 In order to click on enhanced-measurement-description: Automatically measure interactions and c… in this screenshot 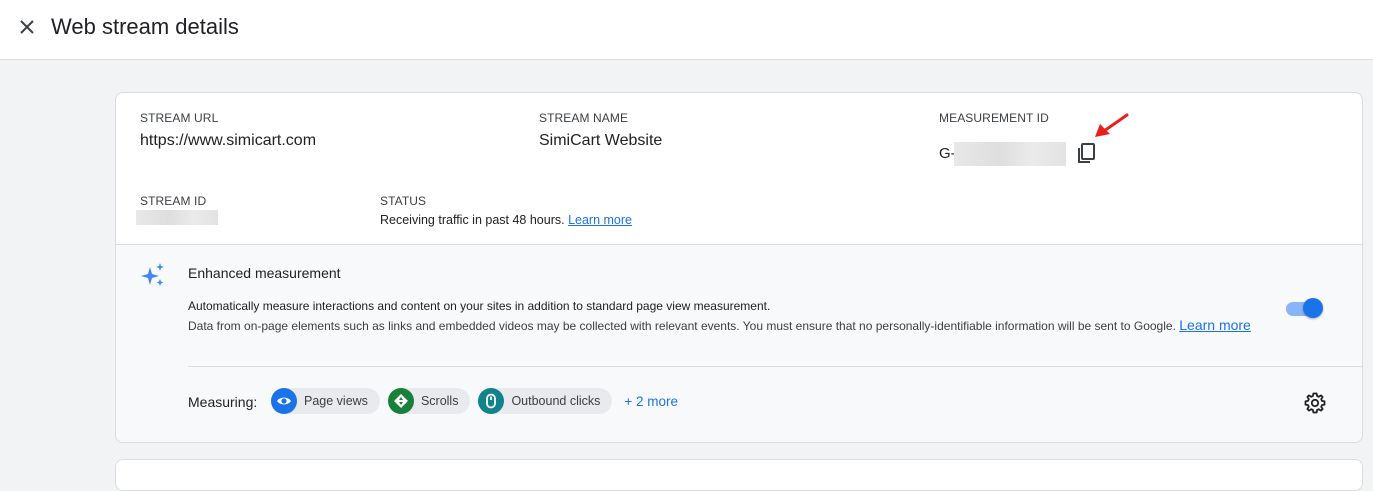, I will do `click(728, 316)`.